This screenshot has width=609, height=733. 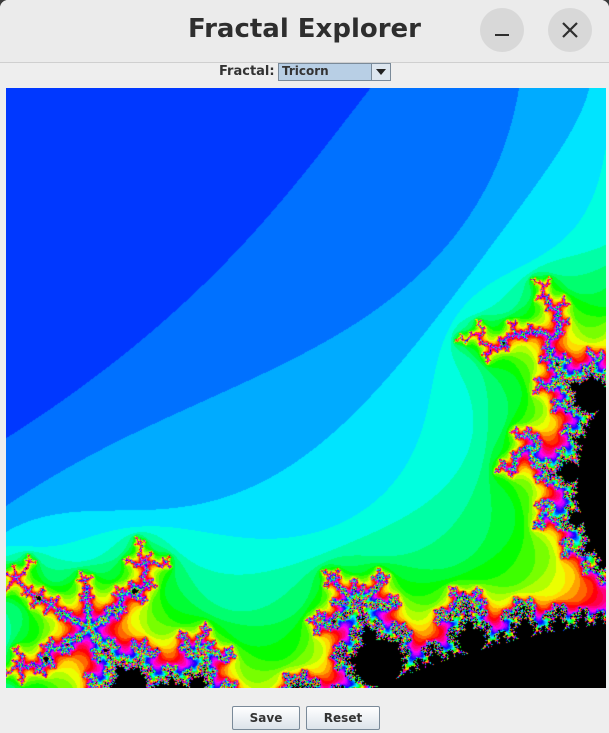 What do you see at coordinates (305, 71) in the screenshot?
I see `fractal-selected-value: Tricorn` at bounding box center [305, 71].